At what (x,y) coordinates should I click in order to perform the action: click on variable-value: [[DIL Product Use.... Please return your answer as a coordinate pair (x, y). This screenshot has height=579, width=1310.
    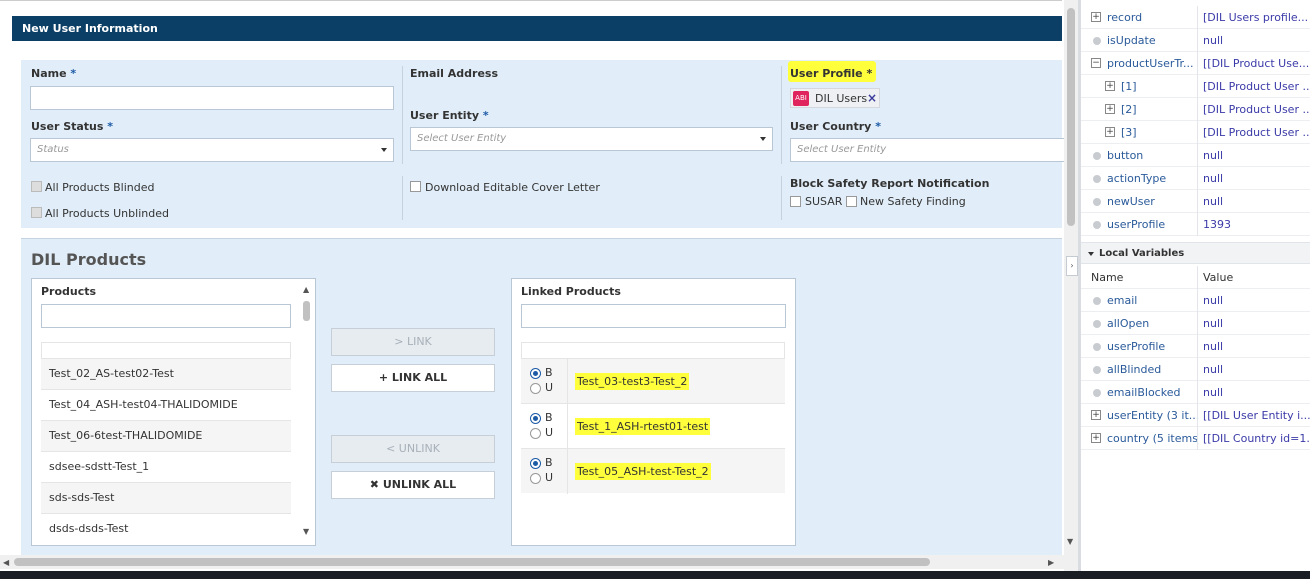
    Looking at the image, I should click on (1256, 63).